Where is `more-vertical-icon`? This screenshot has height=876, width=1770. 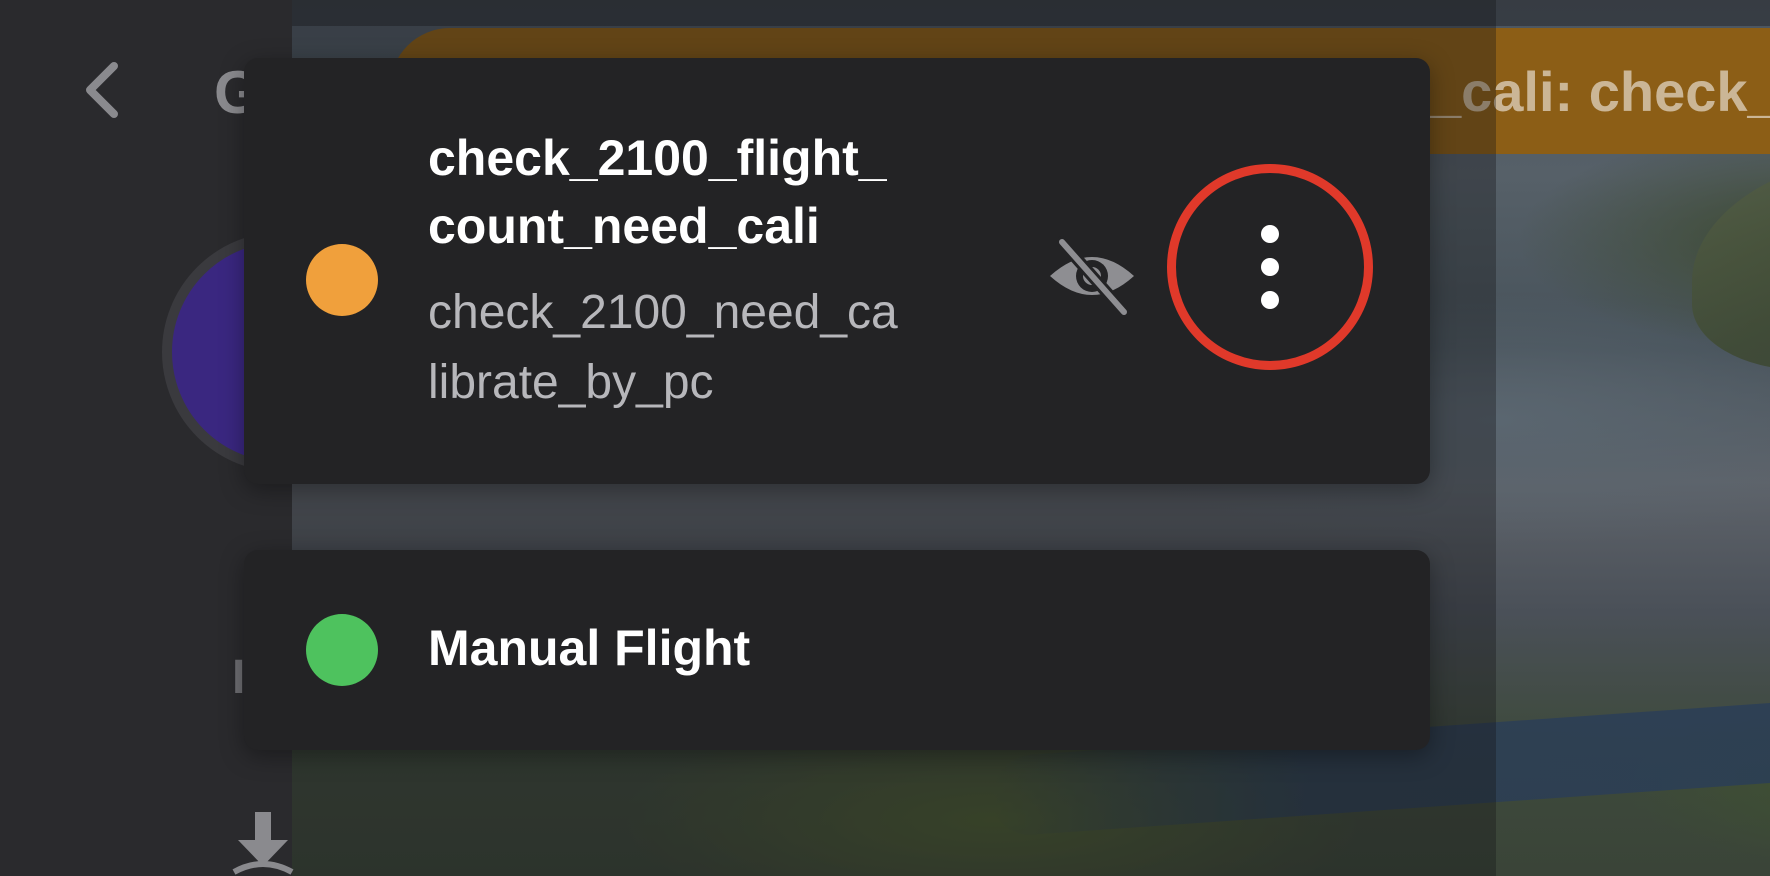
more-vertical-icon is located at coordinates (1270, 267).